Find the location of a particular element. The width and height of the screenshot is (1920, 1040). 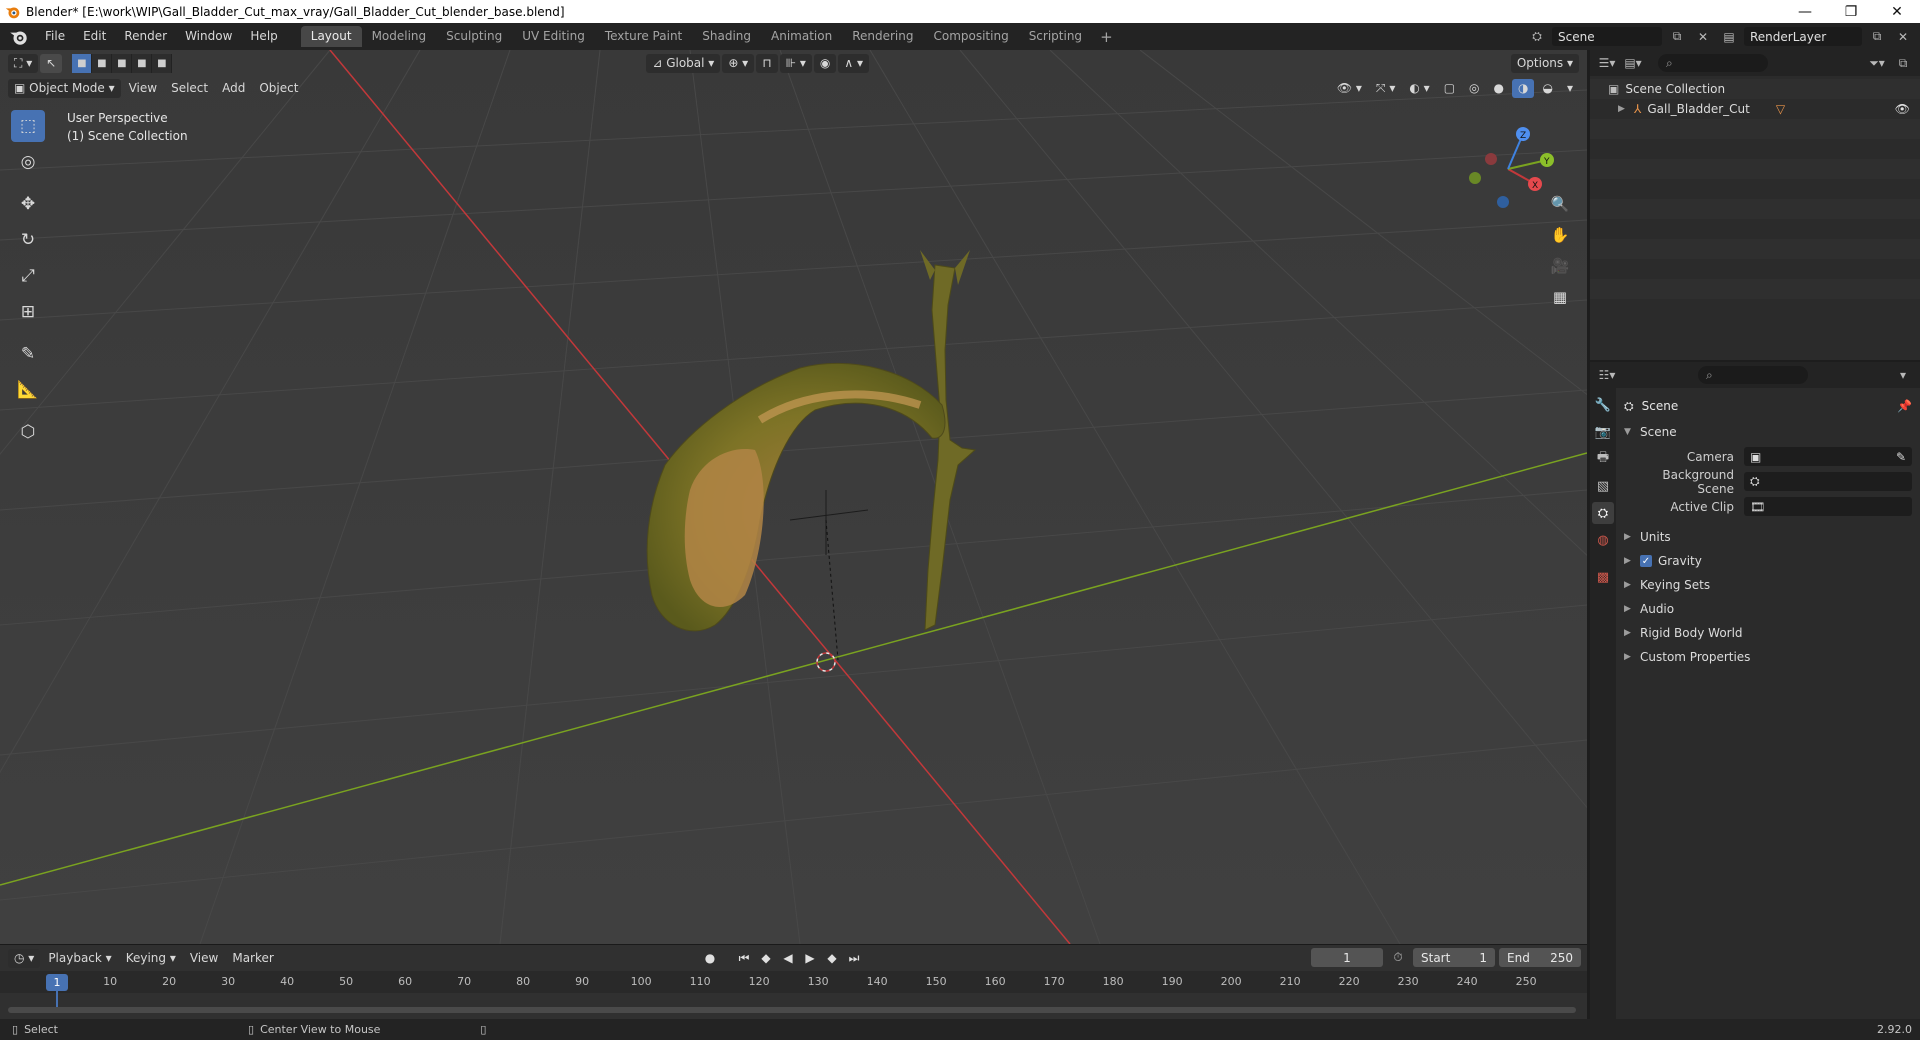

playback-dropdown: Playback ▾ is located at coordinates (79, 958).